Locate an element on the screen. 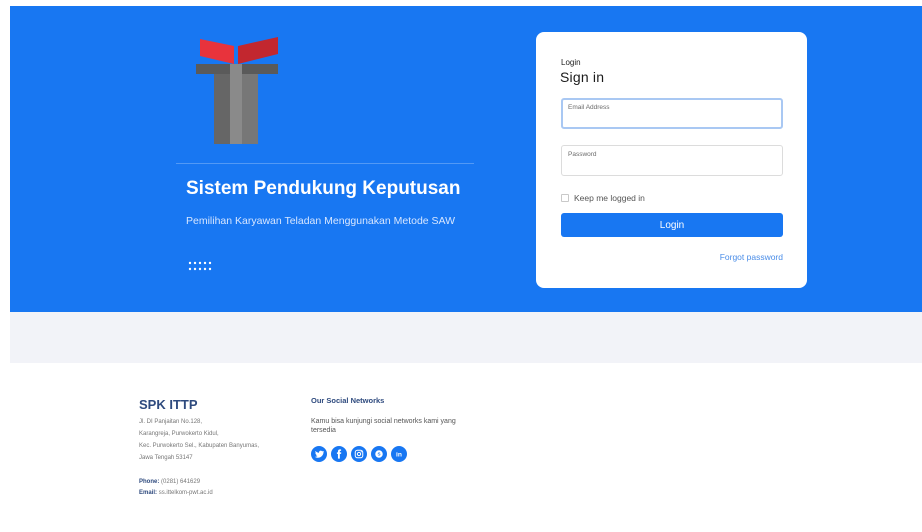 Image resolution: width=922 pixels, height=532 pixels. content-band is located at coordinates (466, 337).